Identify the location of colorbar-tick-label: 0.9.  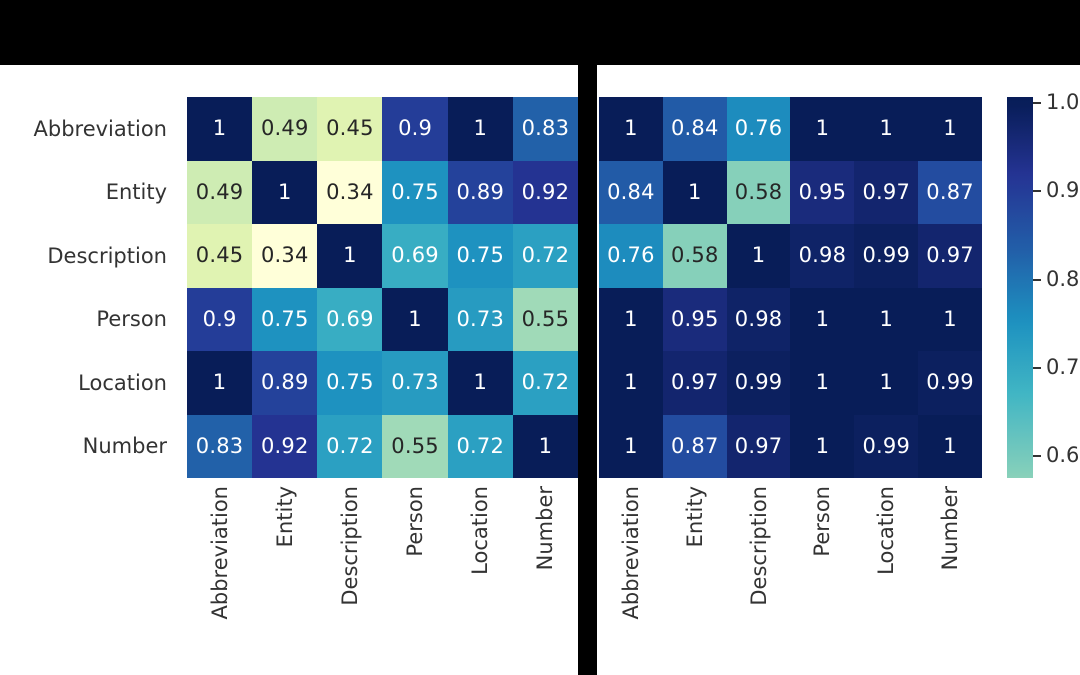
(1063, 190).